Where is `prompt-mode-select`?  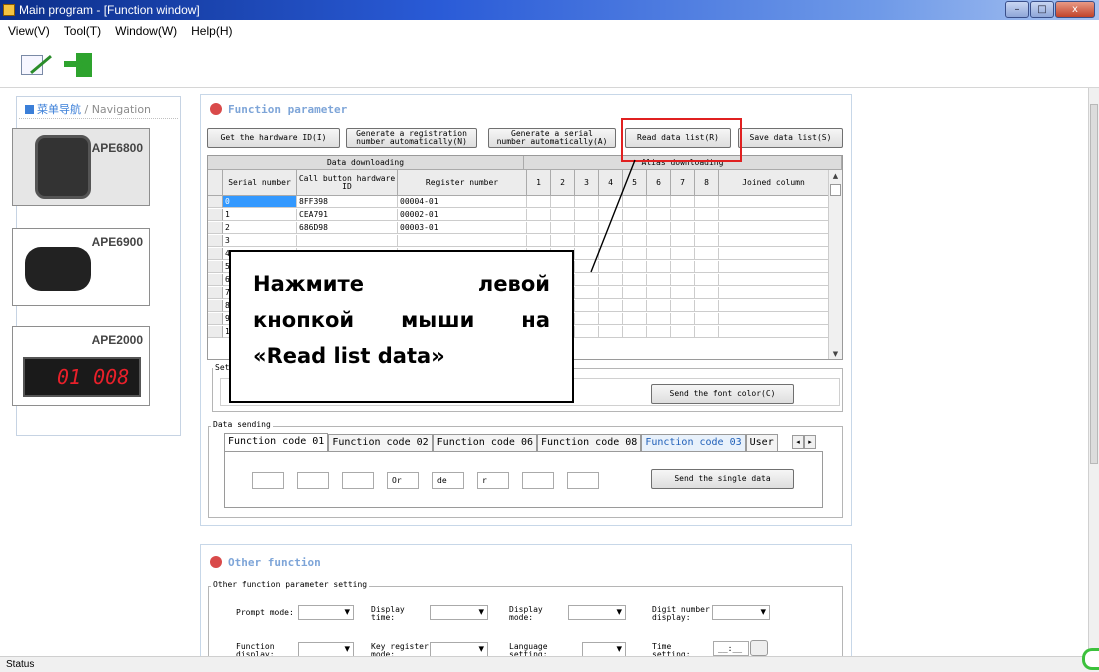 prompt-mode-select is located at coordinates (326, 612).